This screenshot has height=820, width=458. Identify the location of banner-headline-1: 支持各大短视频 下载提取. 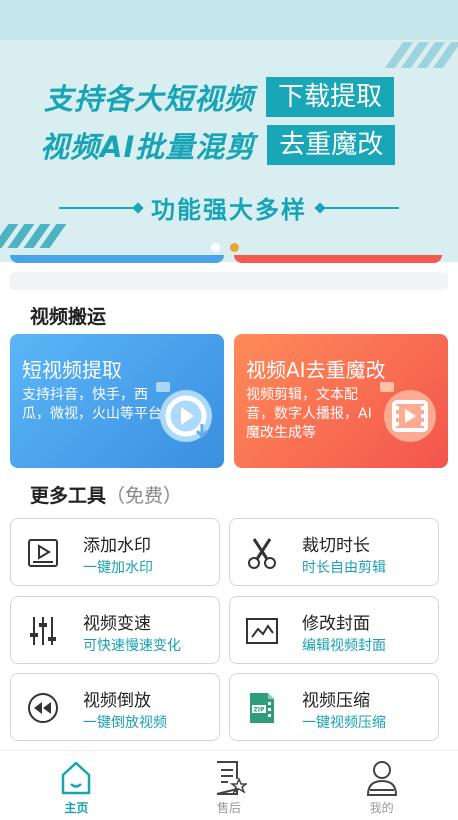
(219, 97).